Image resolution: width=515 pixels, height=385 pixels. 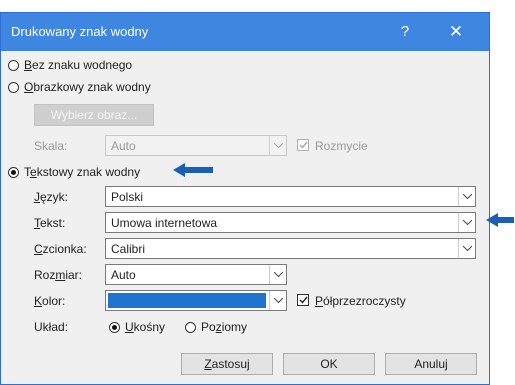 What do you see at coordinates (187, 300) in the screenshot?
I see `color-swatch` at bounding box center [187, 300].